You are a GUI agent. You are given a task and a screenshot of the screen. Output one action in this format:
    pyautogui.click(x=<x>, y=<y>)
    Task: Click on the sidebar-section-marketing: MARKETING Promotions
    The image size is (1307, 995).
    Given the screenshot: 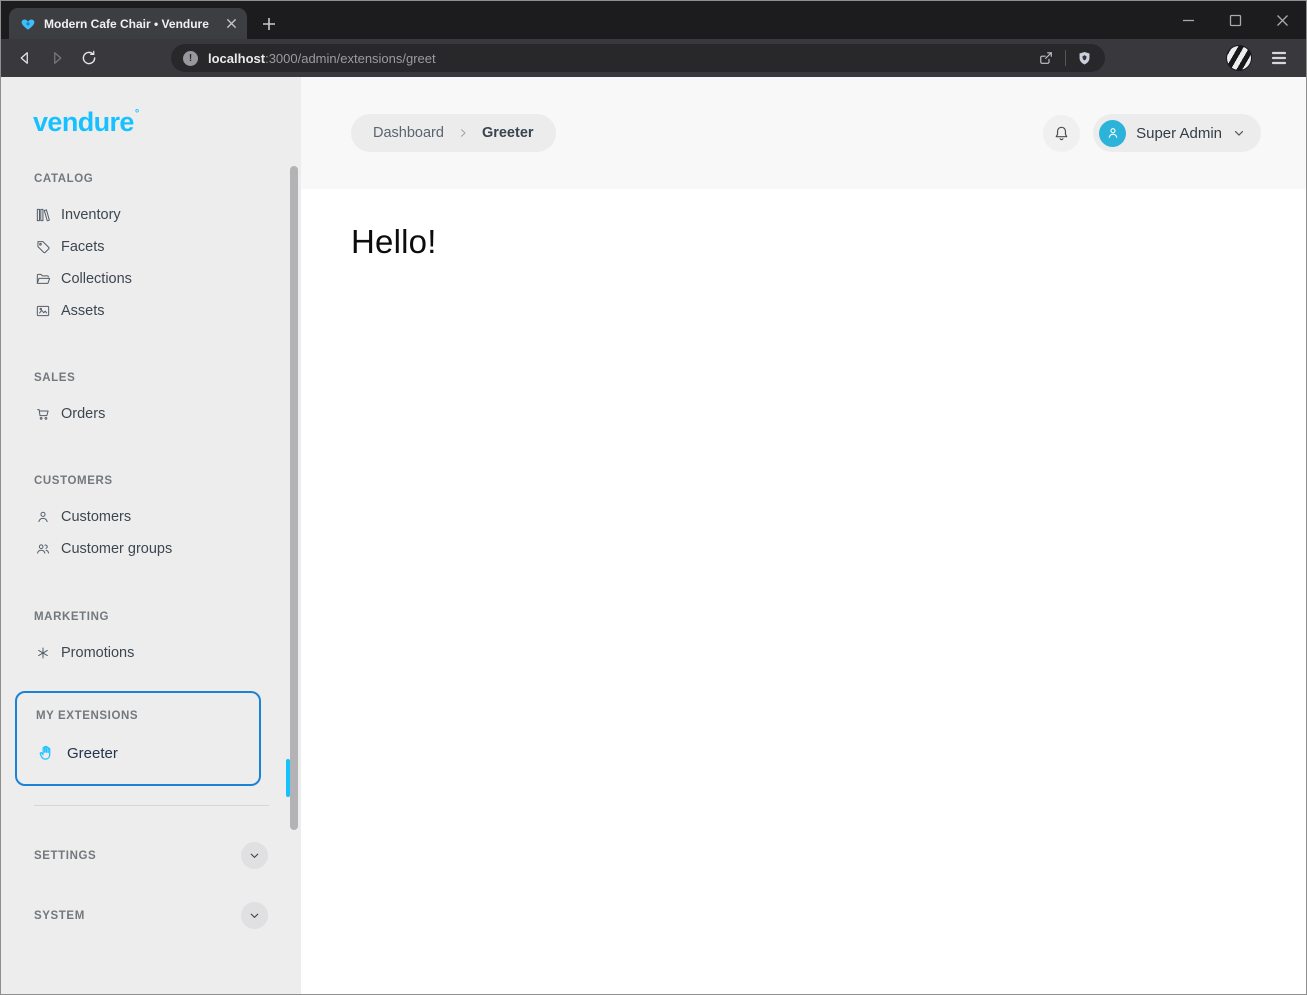 What is the action you would take?
    pyautogui.click(x=151, y=640)
    